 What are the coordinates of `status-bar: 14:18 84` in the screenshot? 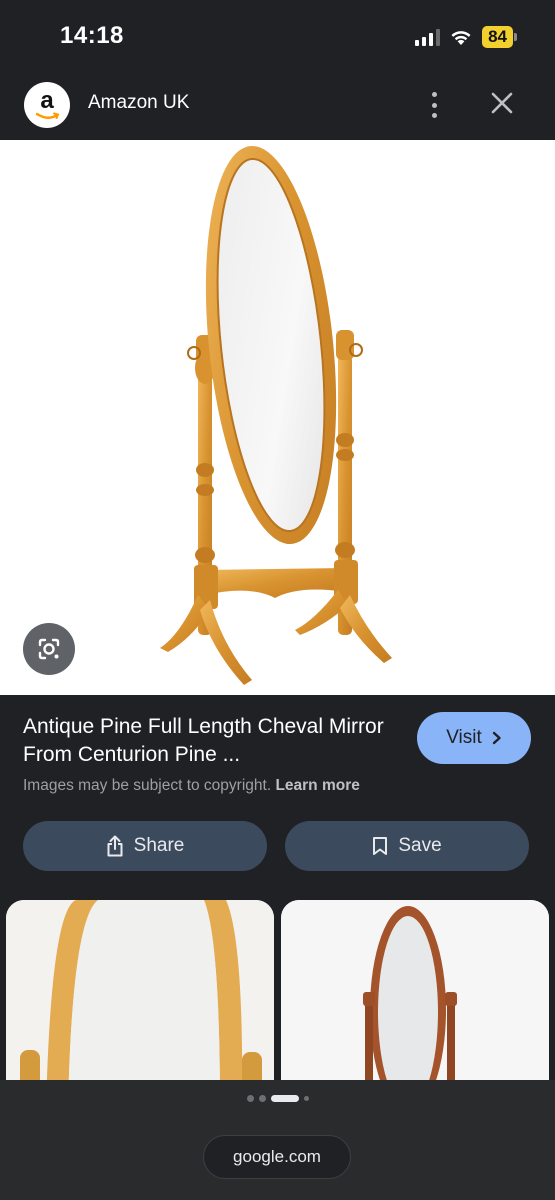 It's located at (277, 35).